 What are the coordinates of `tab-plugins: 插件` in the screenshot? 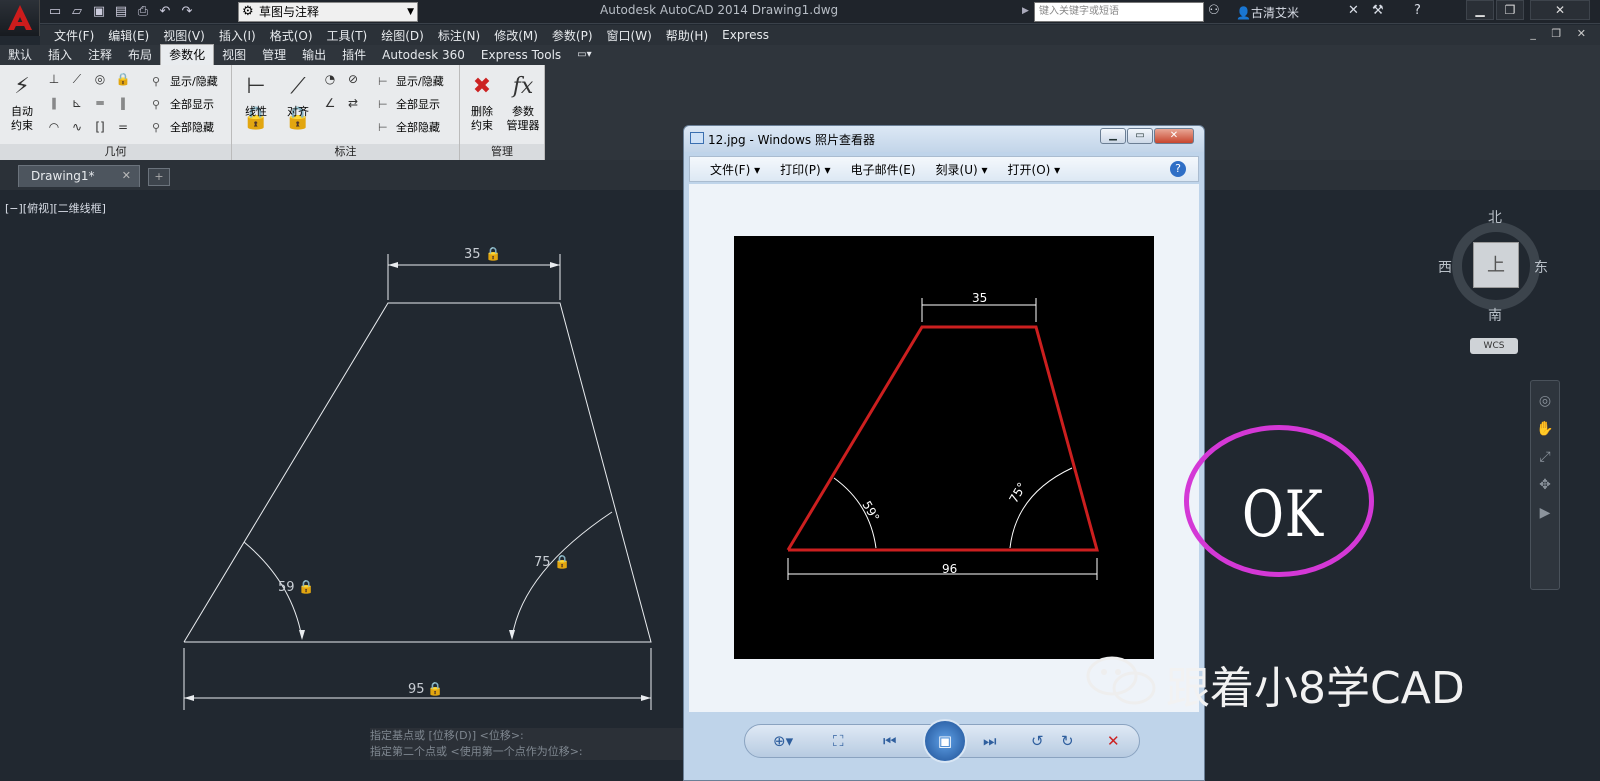 It's located at (354, 55).